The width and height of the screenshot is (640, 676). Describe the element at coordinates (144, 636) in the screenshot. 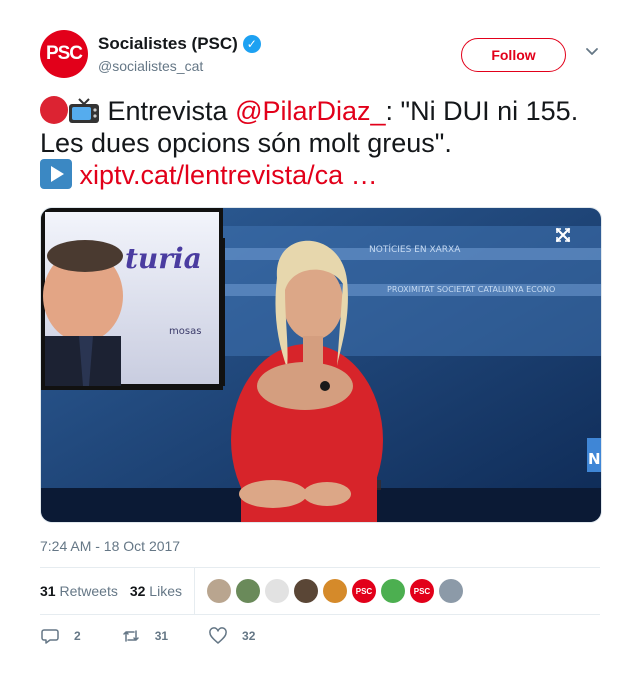

I see `retweet-action: 31` at that location.